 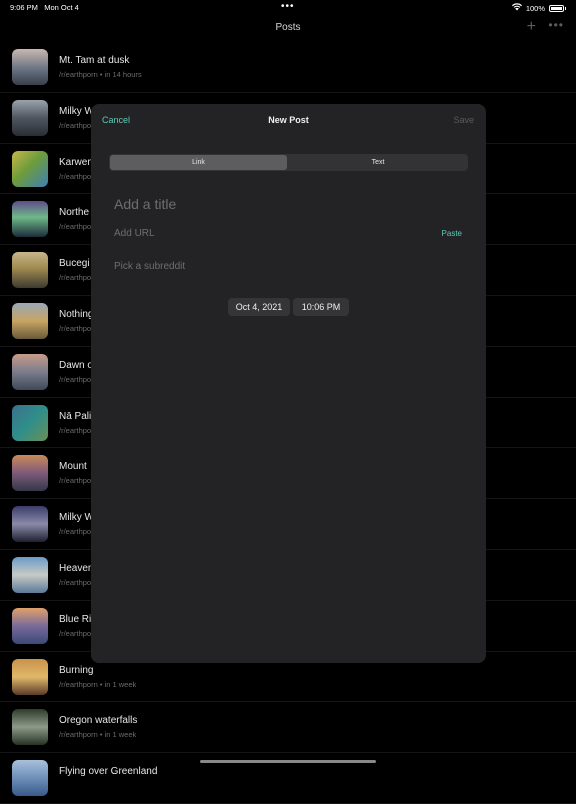 What do you see at coordinates (76, 568) in the screenshot?
I see `post-title: Heaven` at bounding box center [76, 568].